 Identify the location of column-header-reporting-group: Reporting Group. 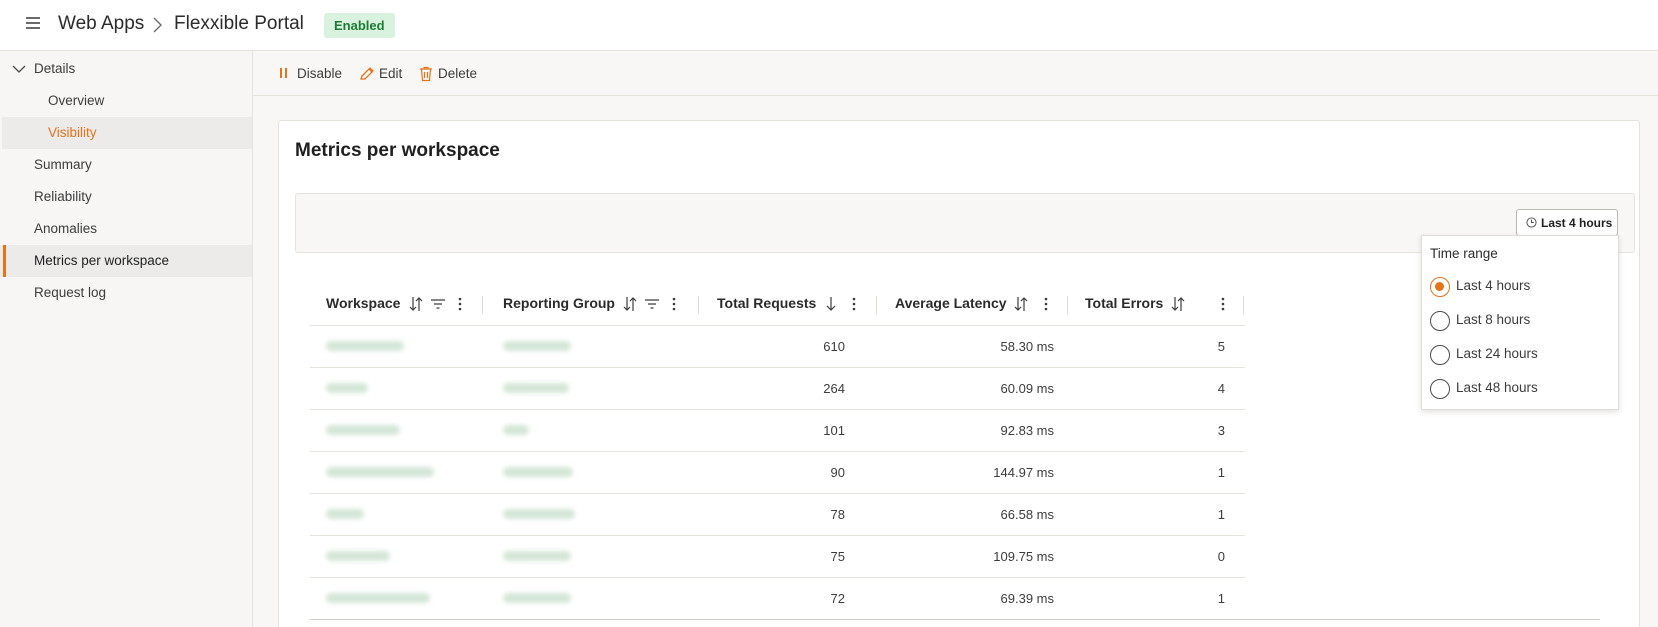
(559, 303).